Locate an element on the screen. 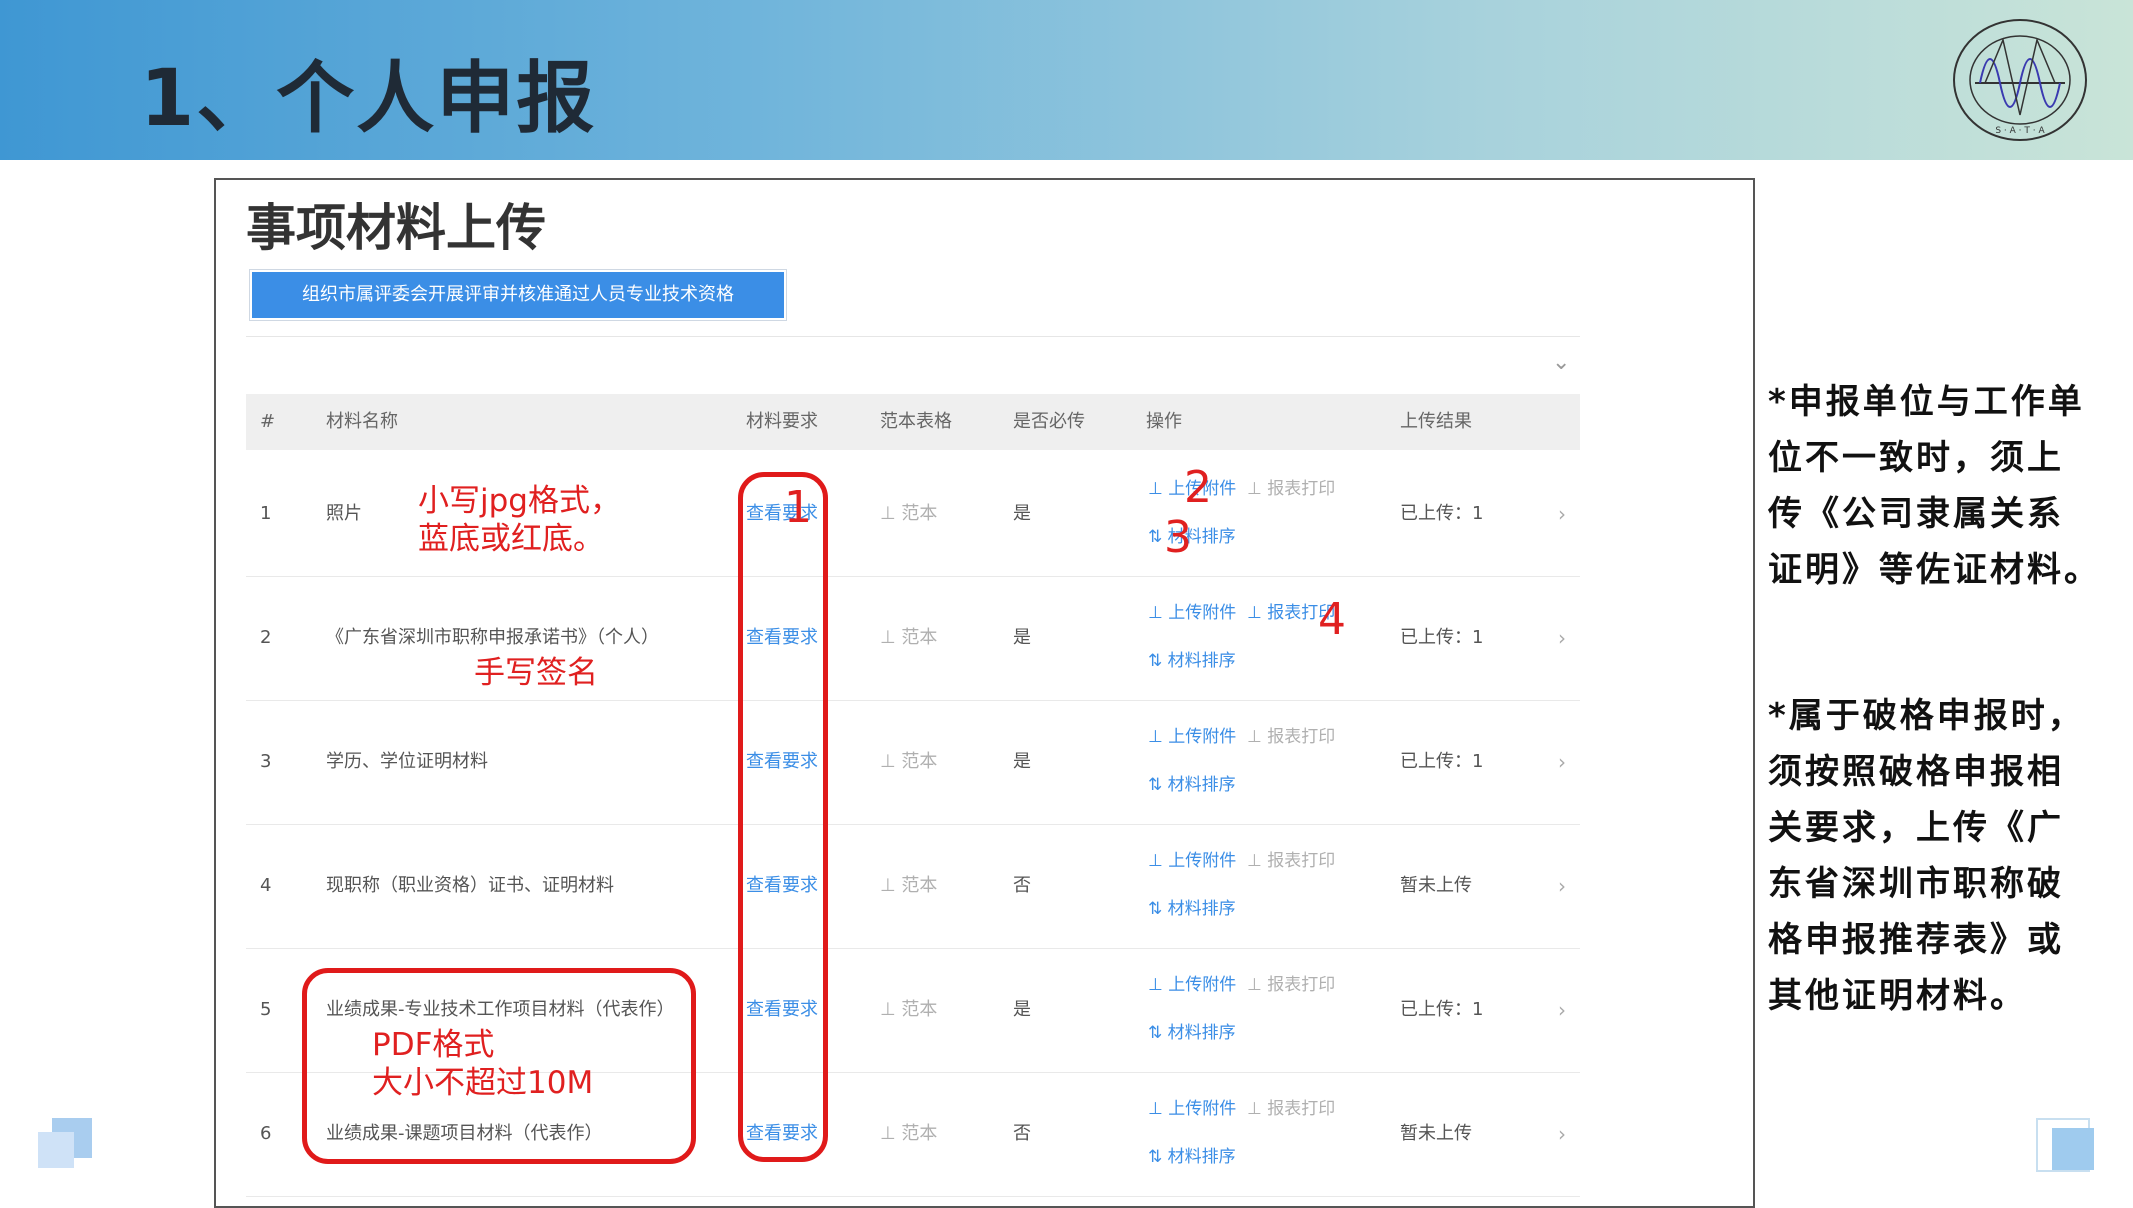 This screenshot has width=2133, height=1208. annotation-number-3: 3 is located at coordinates (1178, 537).